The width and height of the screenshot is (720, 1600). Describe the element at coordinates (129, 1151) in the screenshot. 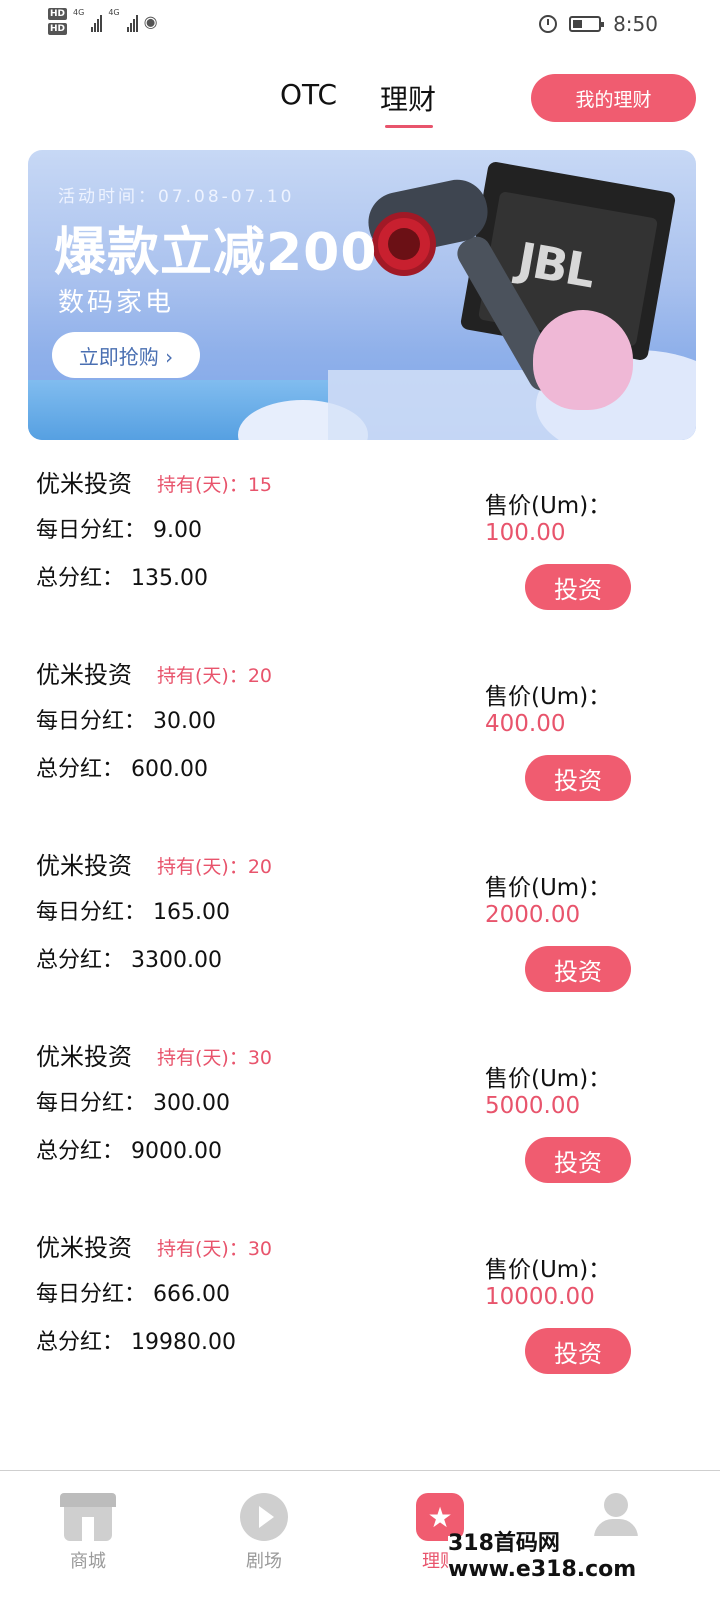

I see `total-dividend: 总分红： 9000.00` at that location.